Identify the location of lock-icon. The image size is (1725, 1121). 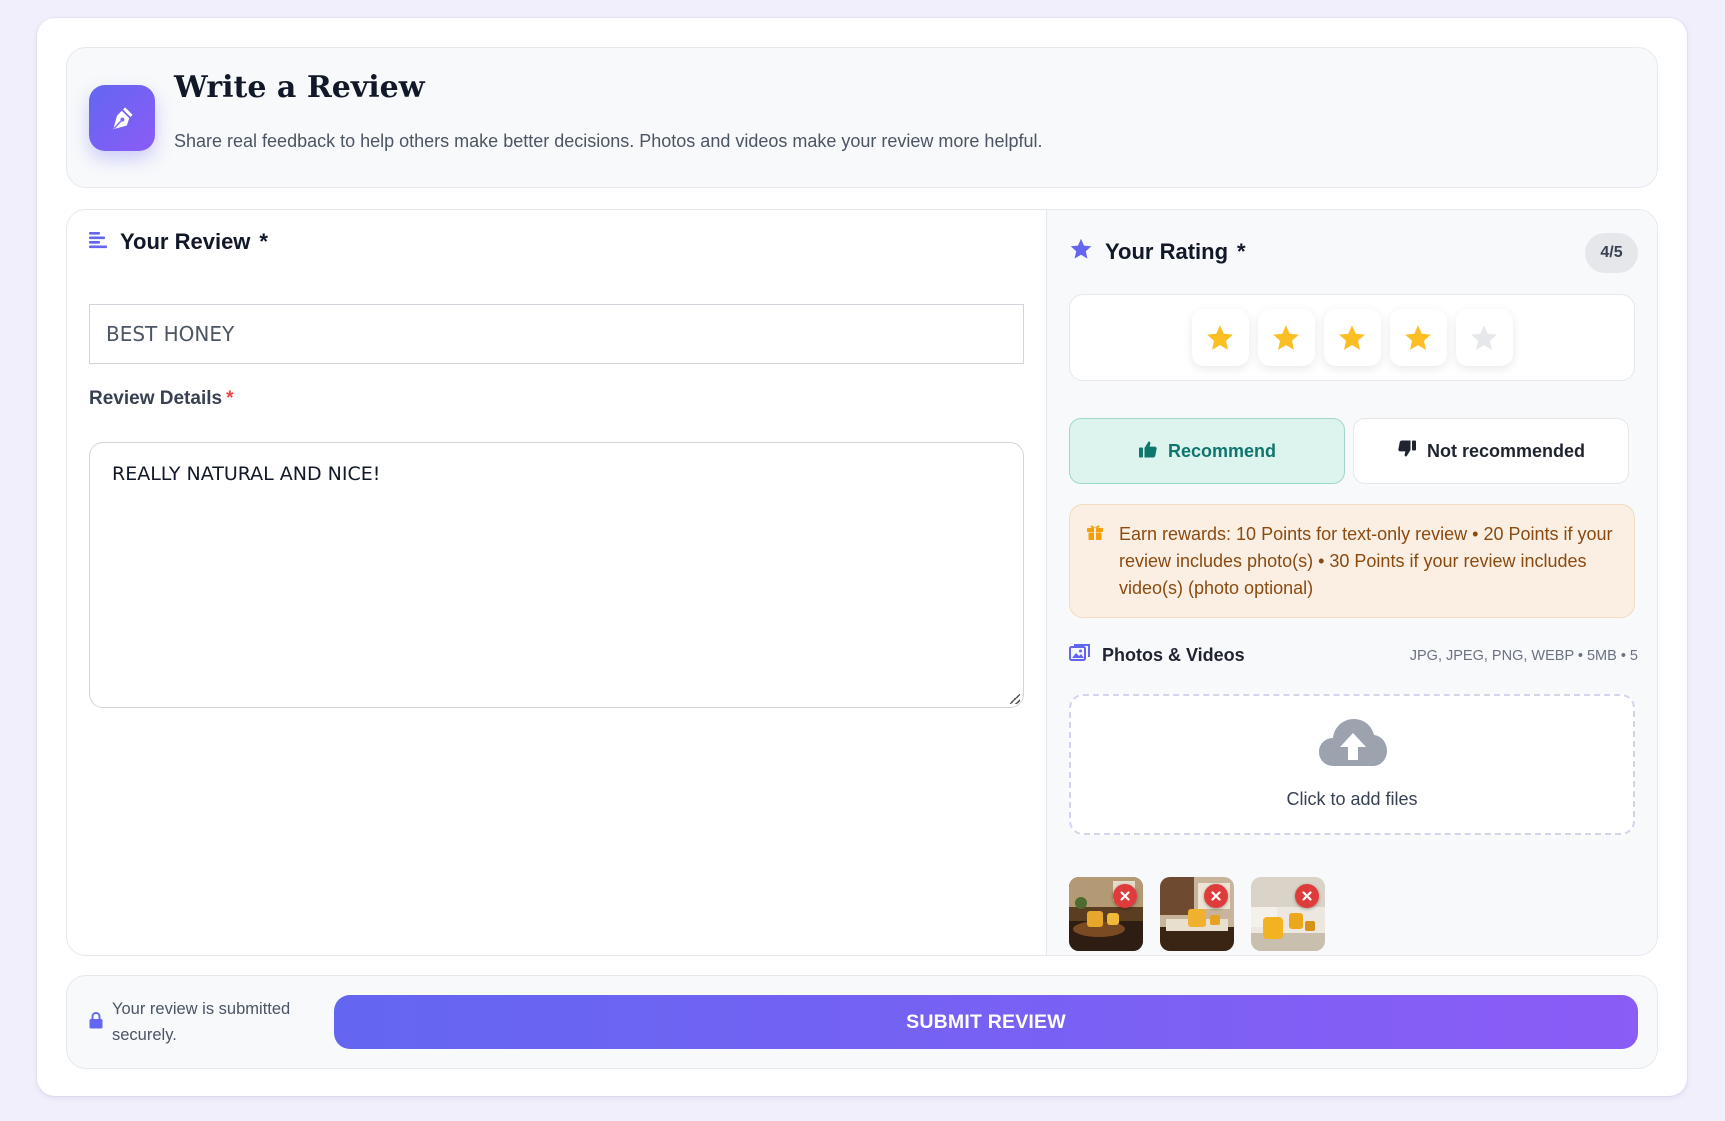
(96, 1022).